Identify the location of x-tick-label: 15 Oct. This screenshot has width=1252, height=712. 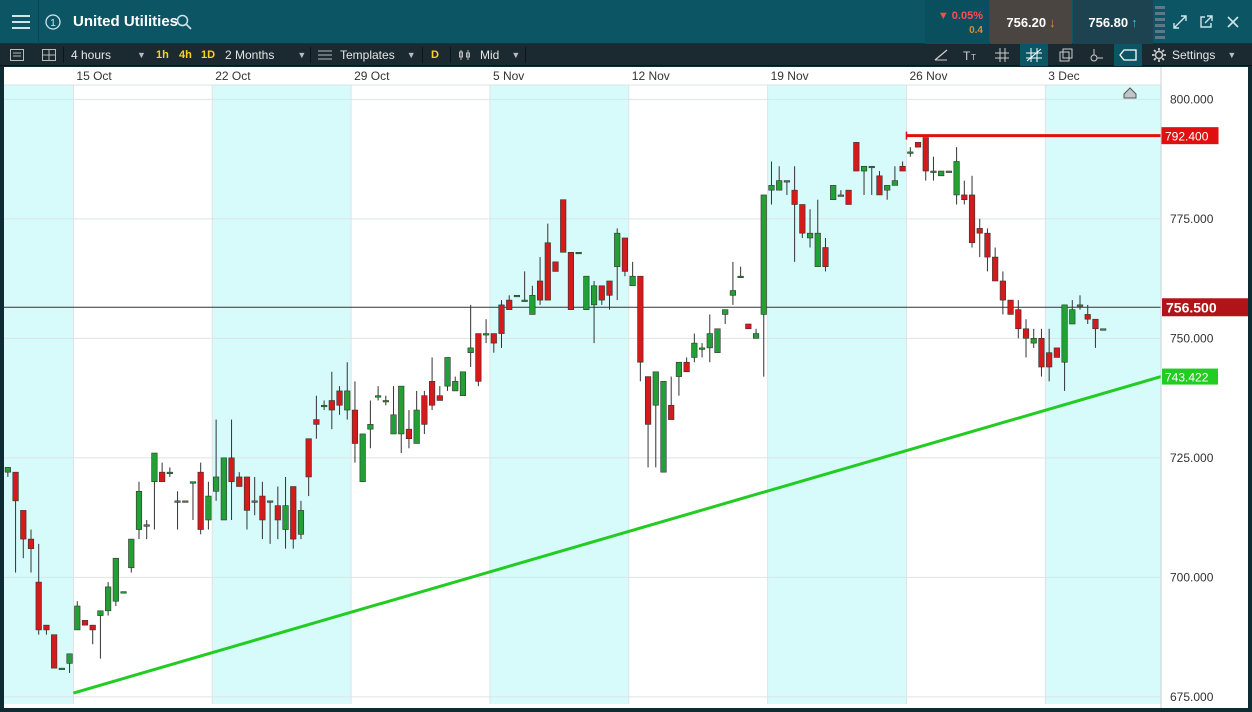
(94, 76).